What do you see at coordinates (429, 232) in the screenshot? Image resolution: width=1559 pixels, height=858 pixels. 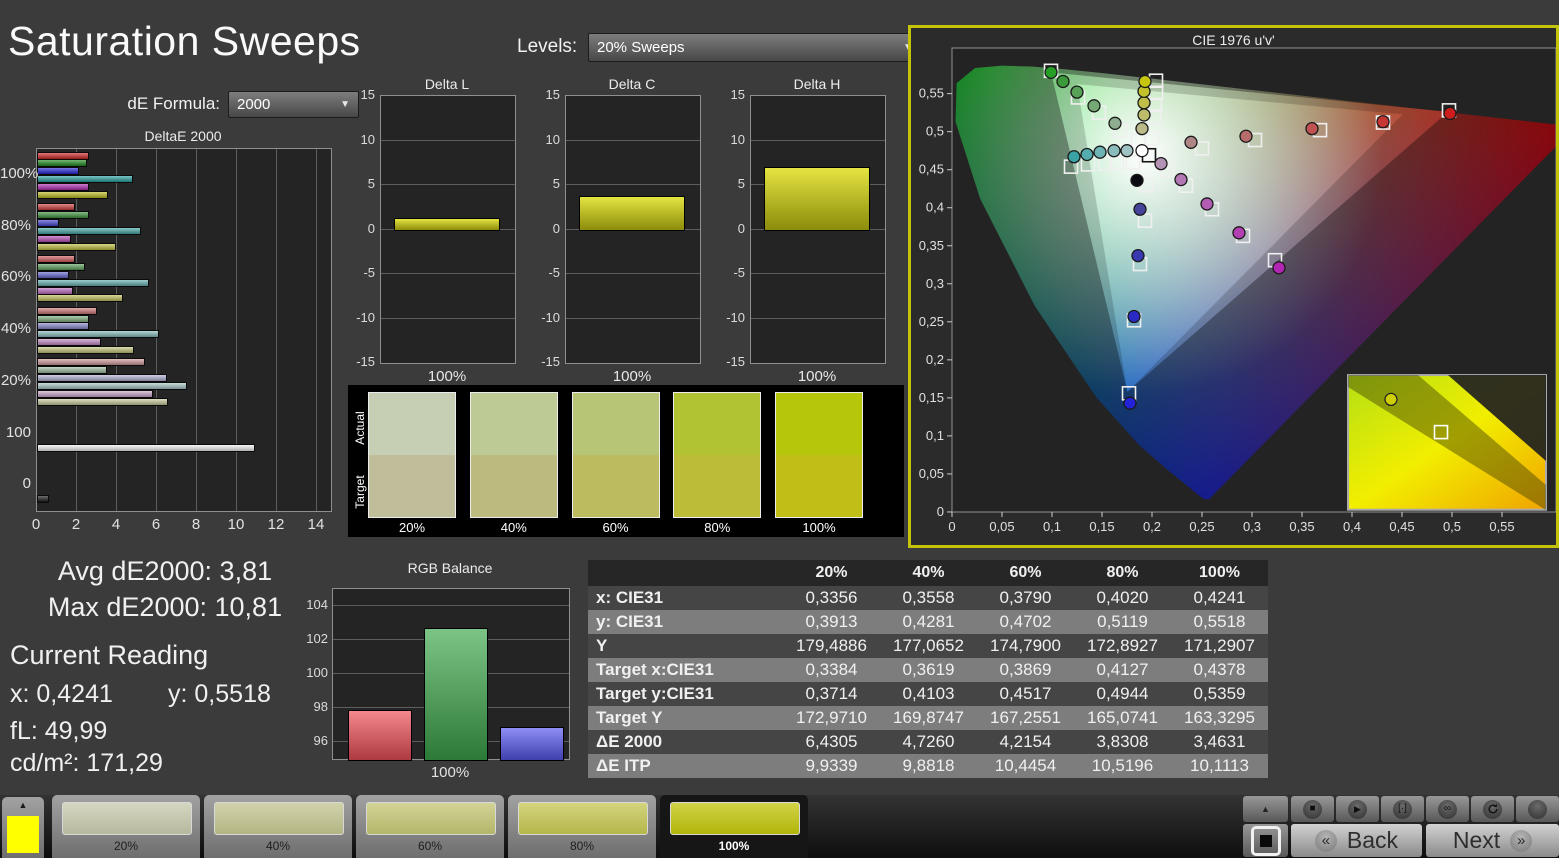 I see `delta-l-chart: Delta L -15 -10 -5 0 5 10 15 100%` at bounding box center [429, 232].